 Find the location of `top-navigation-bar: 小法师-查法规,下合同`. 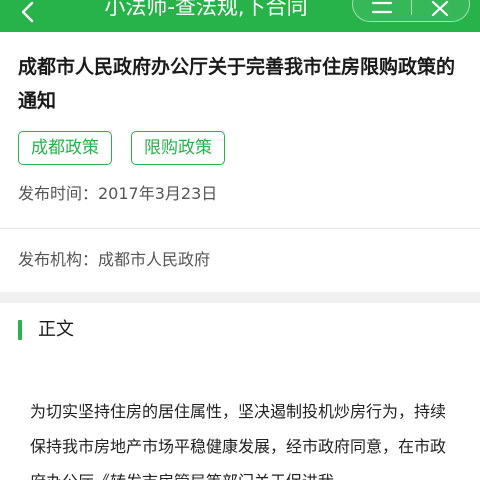

top-navigation-bar: 小法师-查法规,下合同 is located at coordinates (240, 16).